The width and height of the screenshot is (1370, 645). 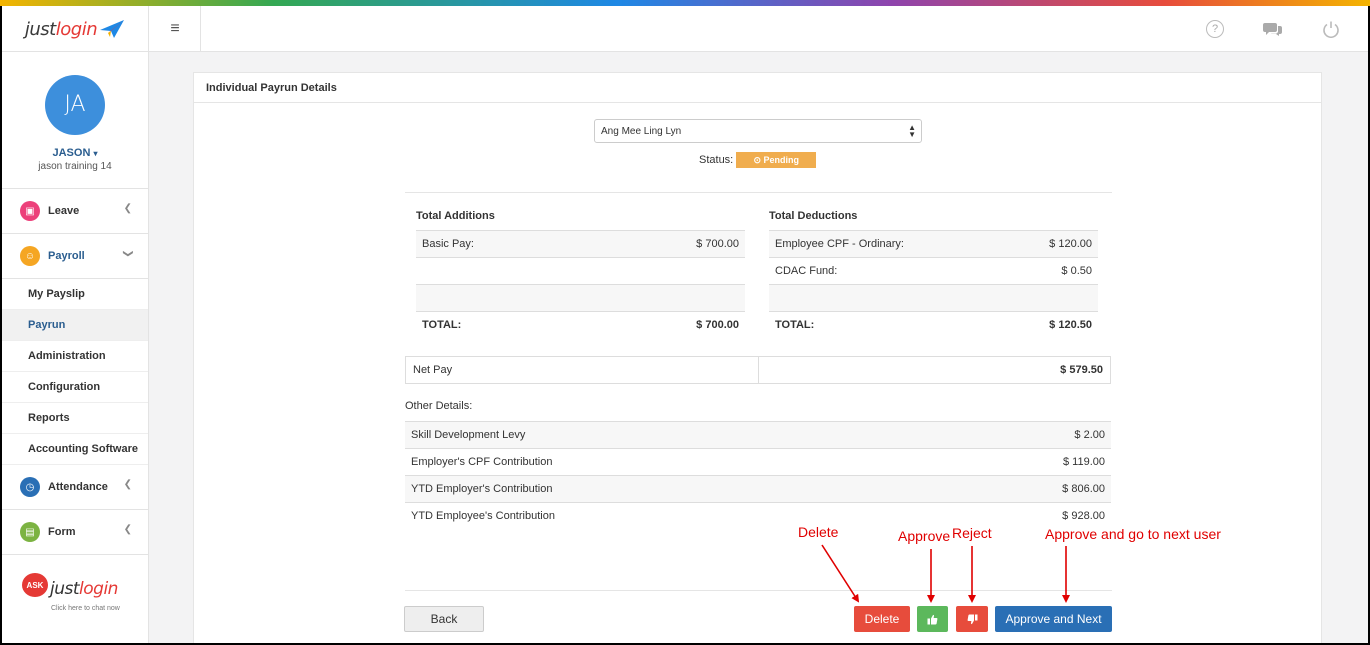 What do you see at coordinates (641, 131) in the screenshot?
I see `employee-select-value: Ang Mee Ling Lyn` at bounding box center [641, 131].